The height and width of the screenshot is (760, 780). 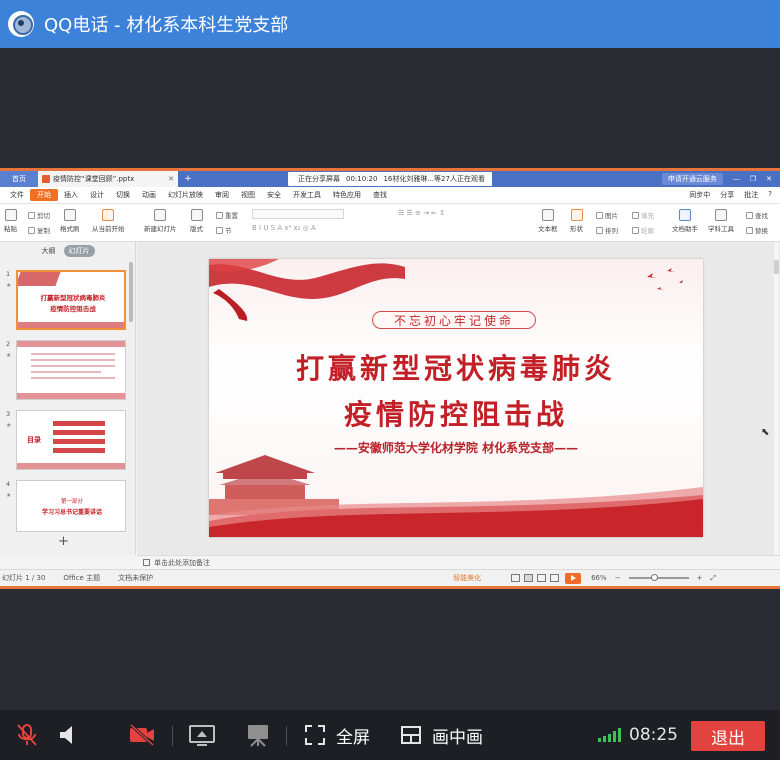 I want to click on replace-button: 替换, so click(x=757, y=230).